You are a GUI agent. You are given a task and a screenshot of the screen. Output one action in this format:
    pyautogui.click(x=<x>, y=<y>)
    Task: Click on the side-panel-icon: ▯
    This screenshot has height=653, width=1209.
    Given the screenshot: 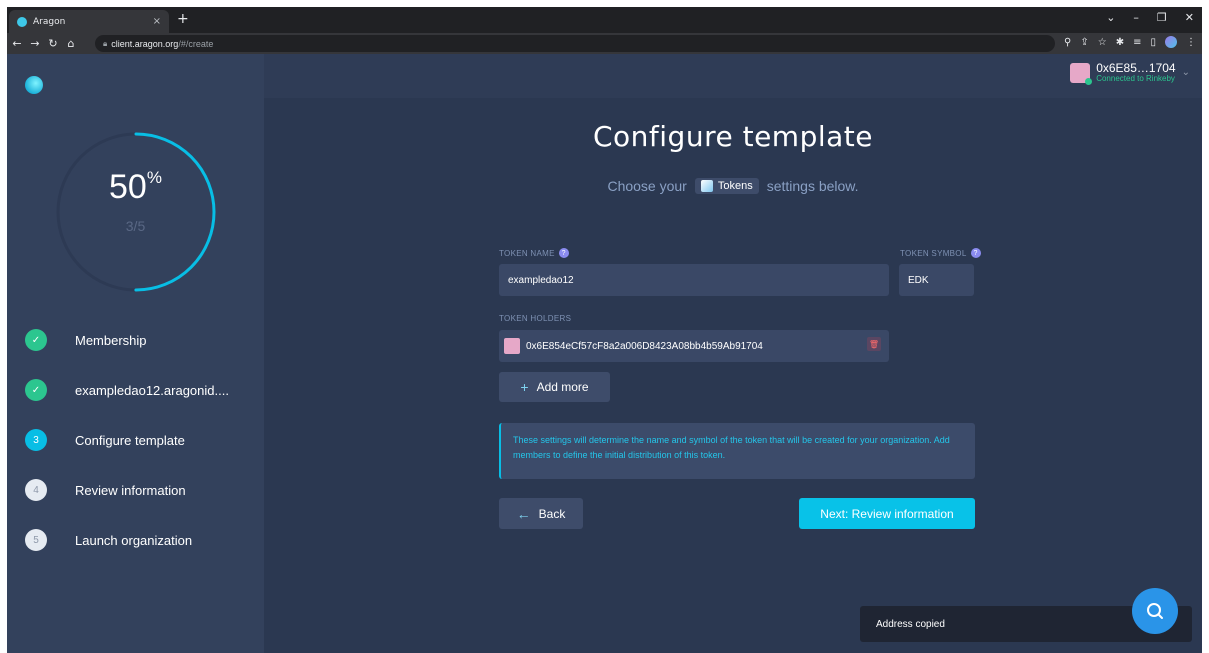 What is the action you would take?
    pyautogui.click(x=1153, y=42)
    